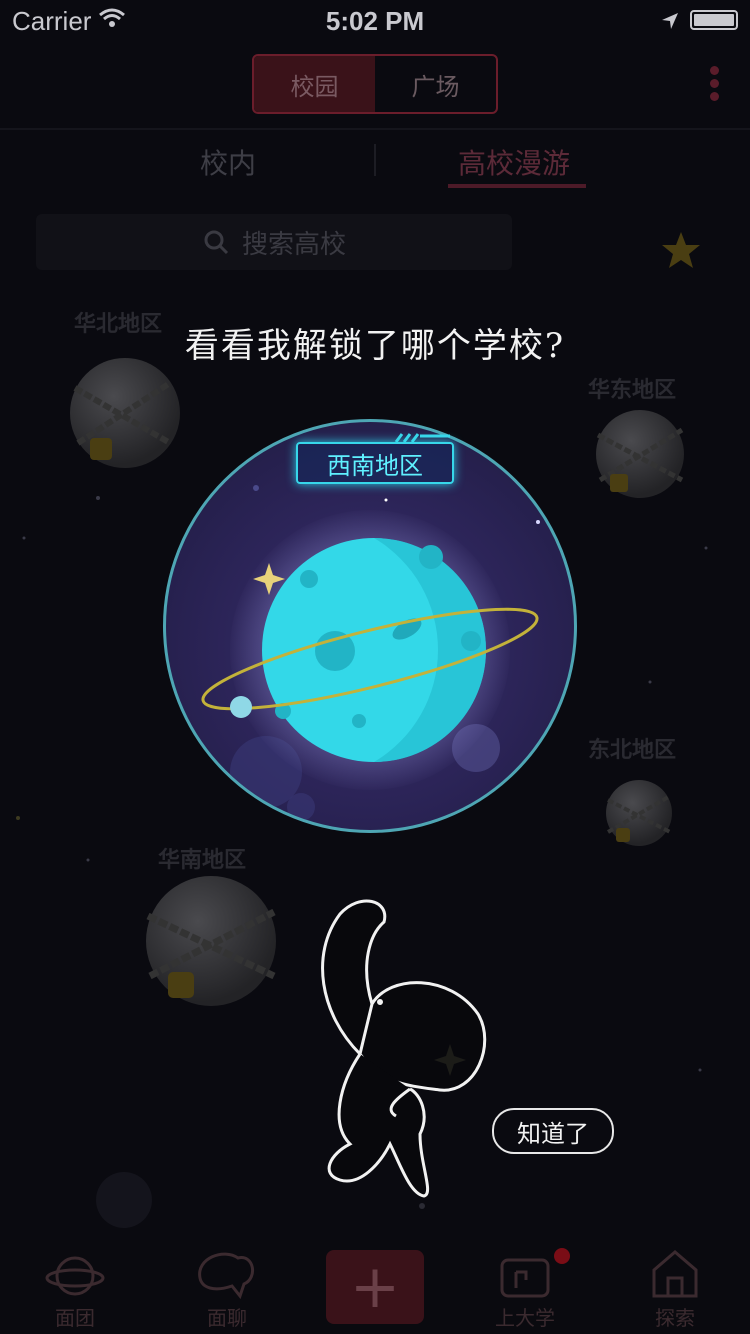 The height and width of the screenshot is (1334, 750). Describe the element at coordinates (562, 1256) in the screenshot. I see `notification-badge` at that location.